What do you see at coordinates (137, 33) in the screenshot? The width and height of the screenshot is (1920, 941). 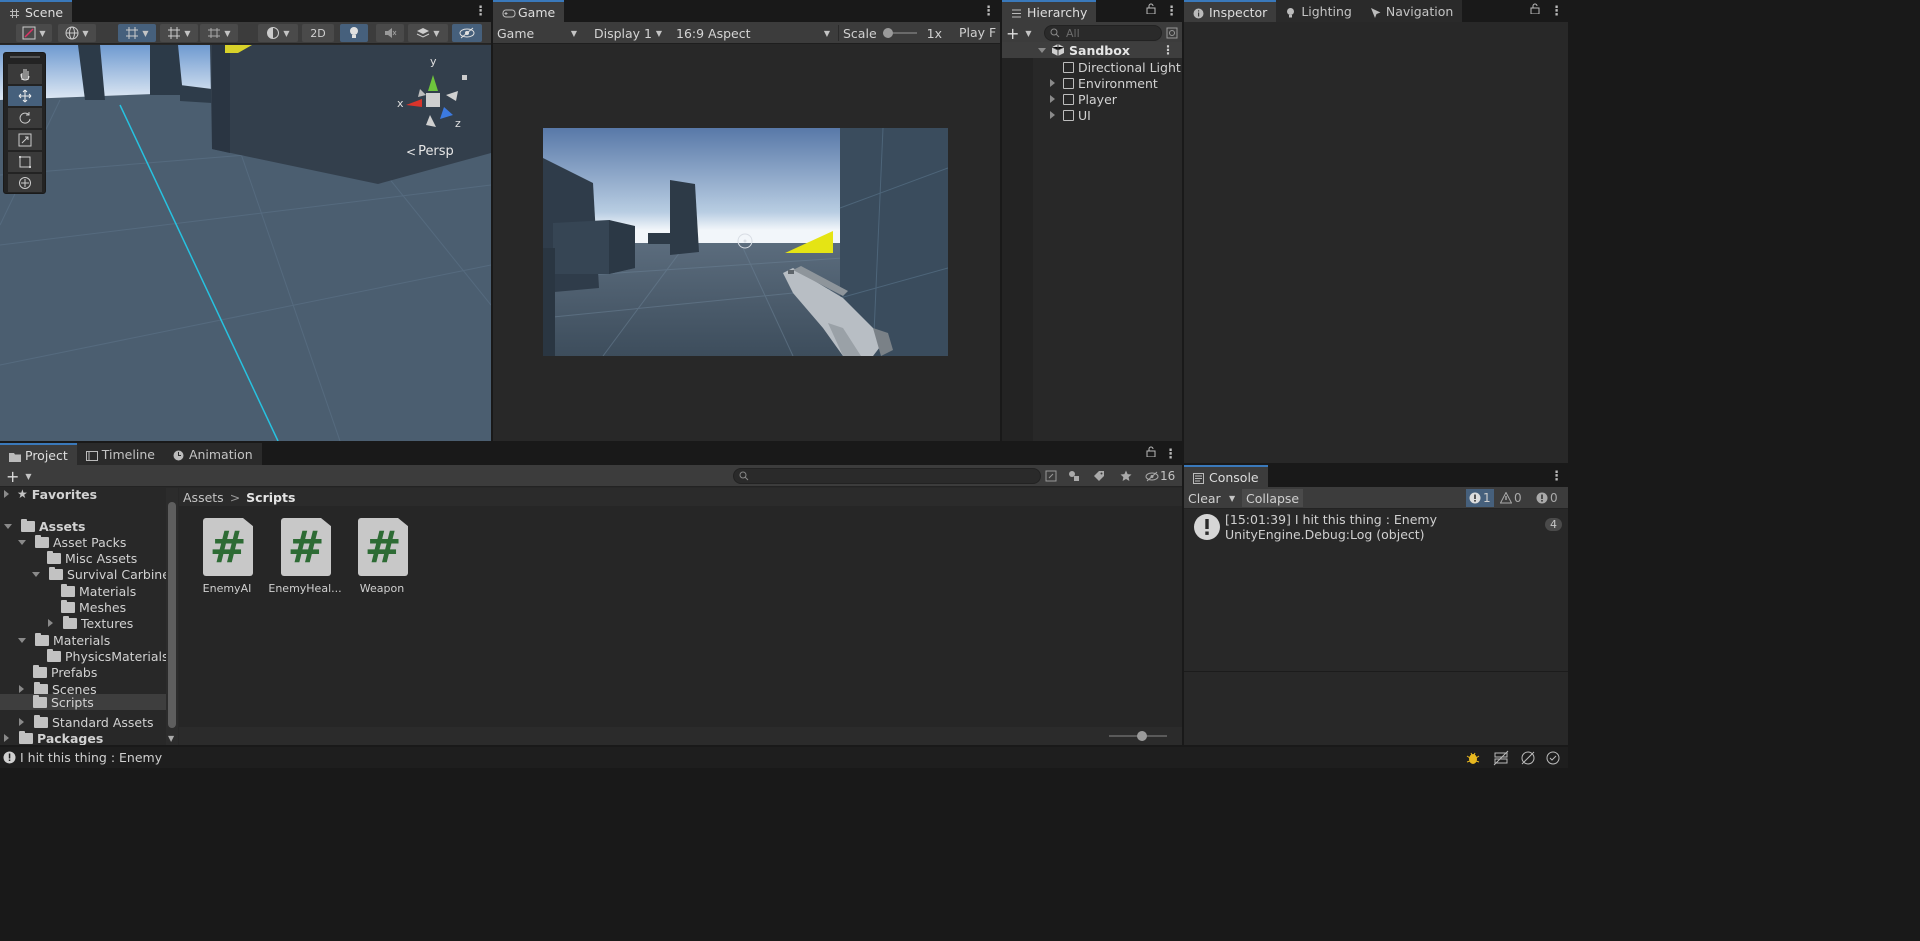 I see `snap-grid-button: ▼` at bounding box center [137, 33].